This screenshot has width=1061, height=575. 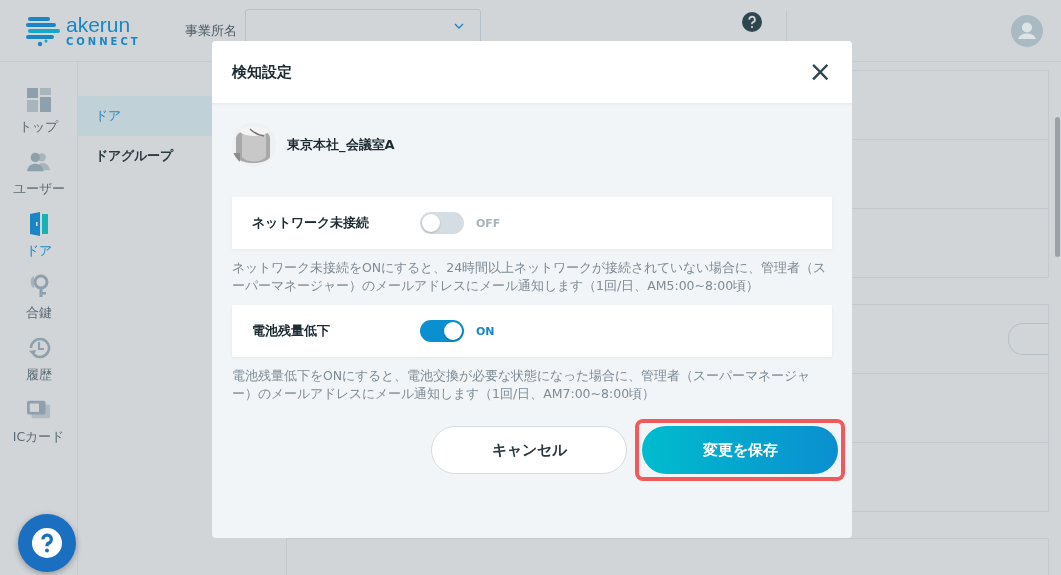 What do you see at coordinates (262, 72) in the screenshot?
I see `dialog-title: 検知設定` at bounding box center [262, 72].